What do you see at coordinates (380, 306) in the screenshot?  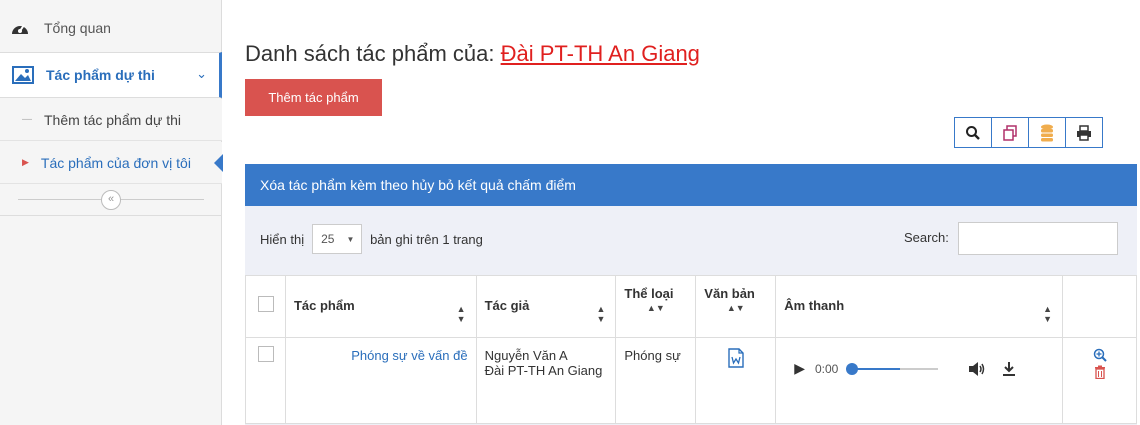 I see `column-header-work: Tác phẩm ▲ ▼` at bounding box center [380, 306].